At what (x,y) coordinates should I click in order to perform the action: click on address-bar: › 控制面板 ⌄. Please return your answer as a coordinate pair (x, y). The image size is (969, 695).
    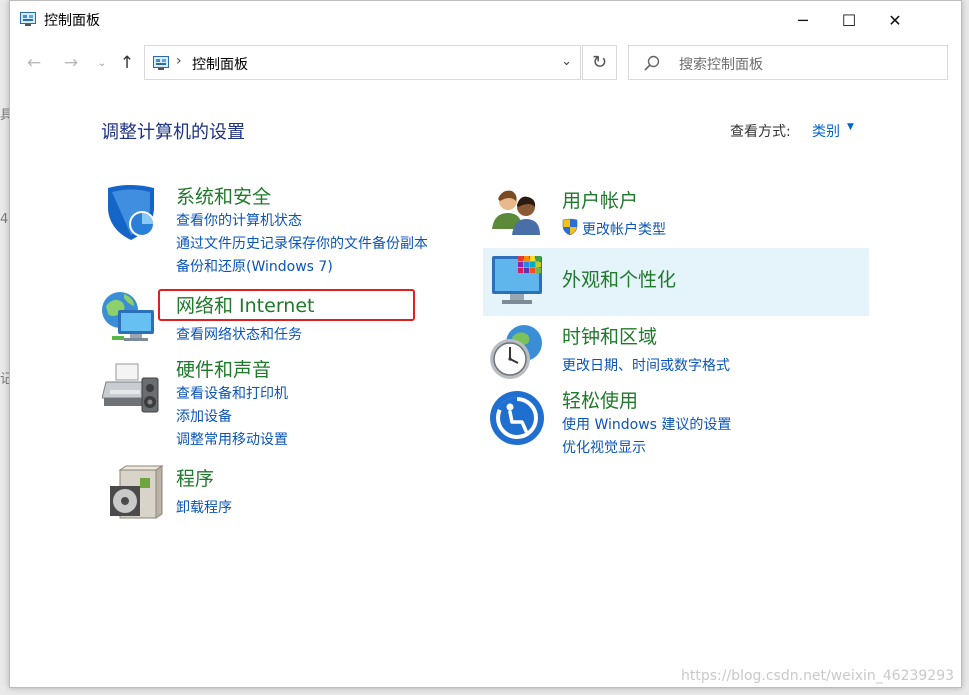
    Looking at the image, I should click on (362, 62).